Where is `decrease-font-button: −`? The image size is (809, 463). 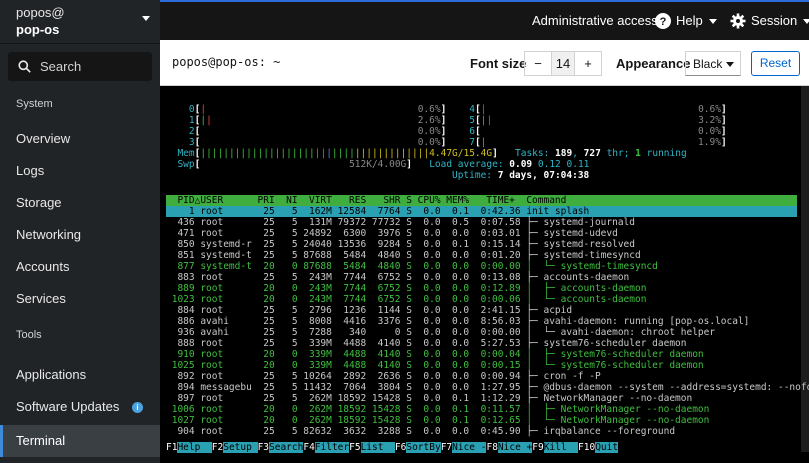
decrease-font-button: − is located at coordinates (538, 63).